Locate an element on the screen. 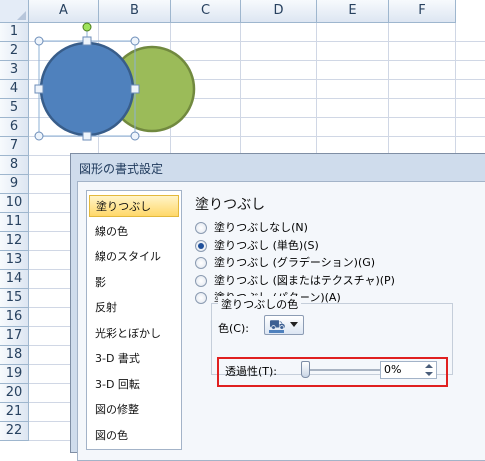  category-item: 光彩とぼかし is located at coordinates (134, 334).